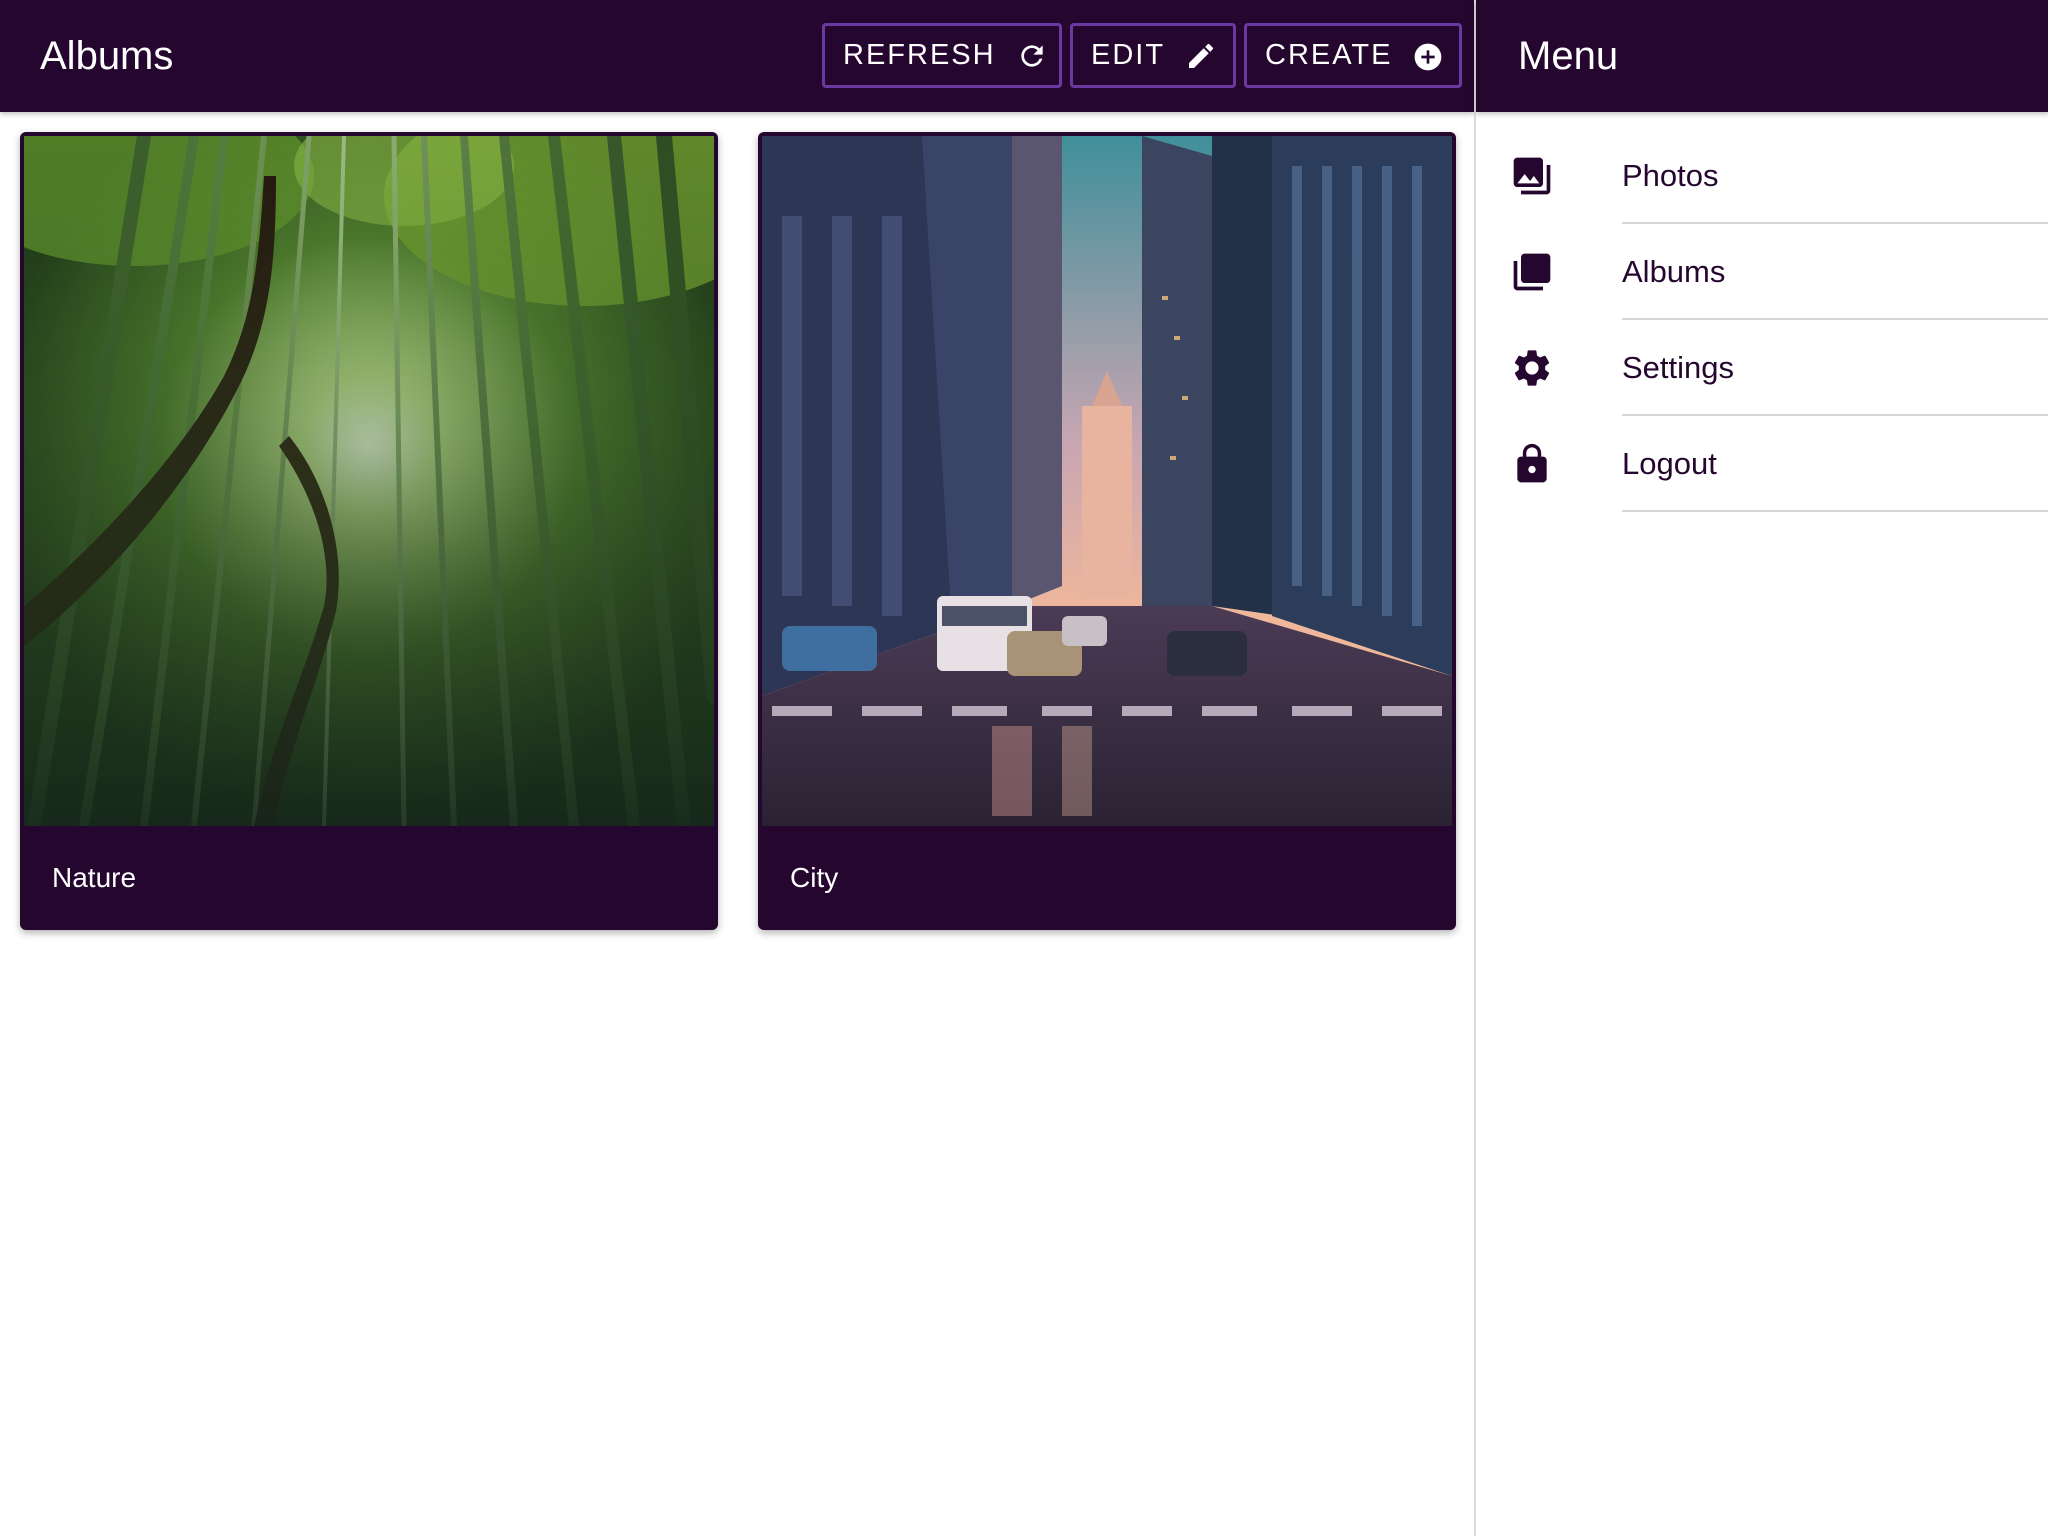  Describe the element at coordinates (1428, 56) in the screenshot. I see `add-circle-icon` at that location.